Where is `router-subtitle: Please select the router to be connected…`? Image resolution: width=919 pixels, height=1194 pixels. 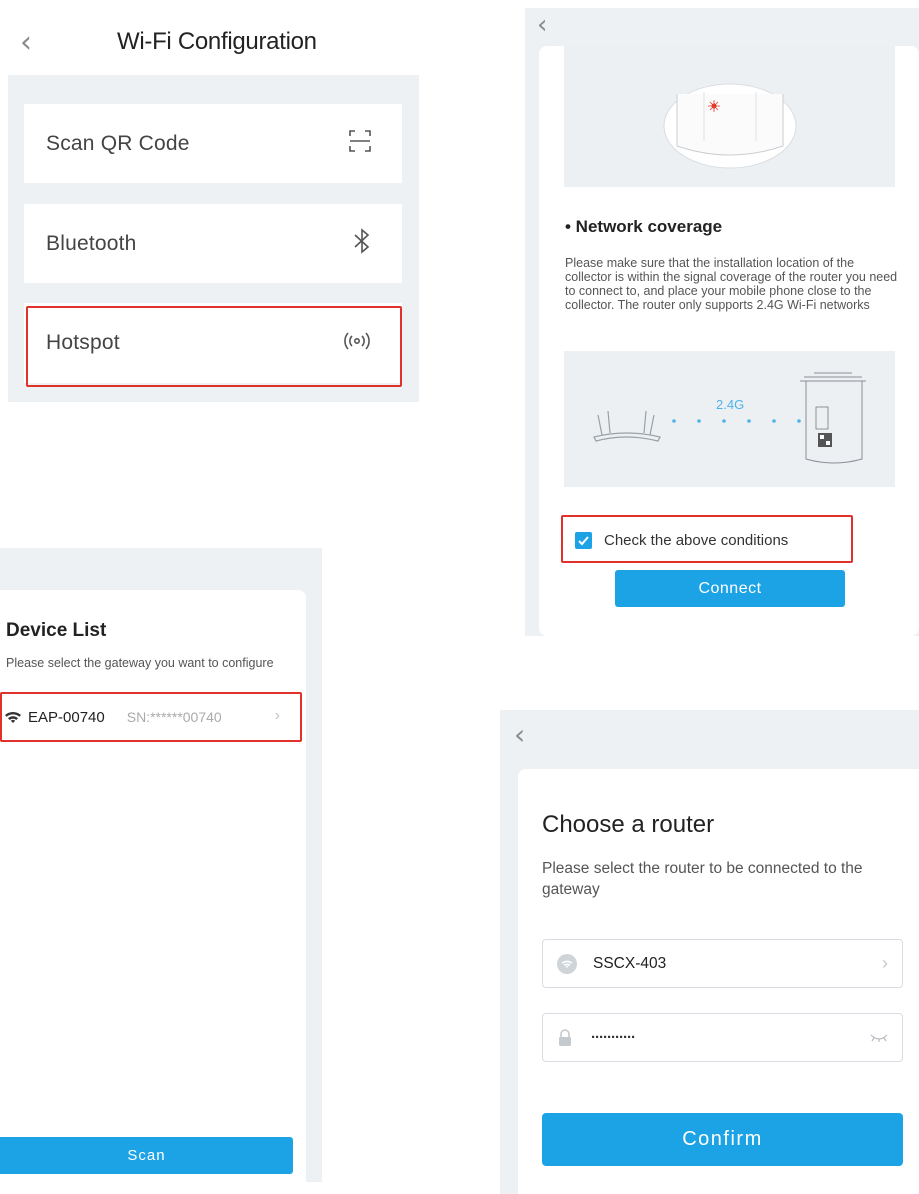
router-subtitle: Please select the router to be connected… is located at coordinates (702, 879).